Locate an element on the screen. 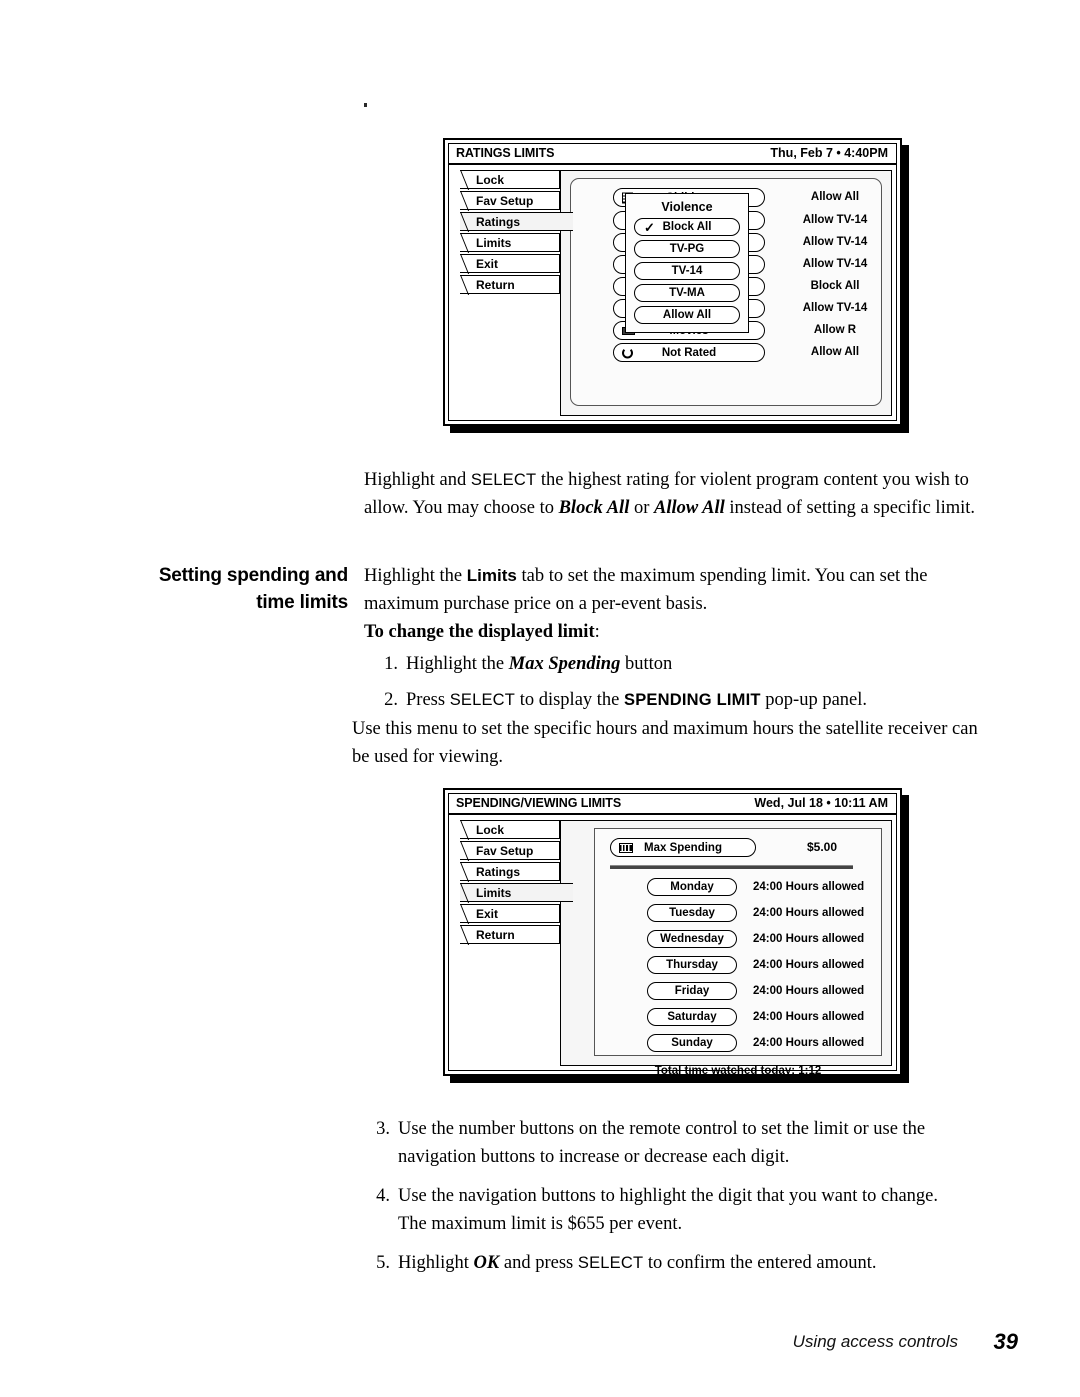  day-label: Saturday is located at coordinates (692, 1017).